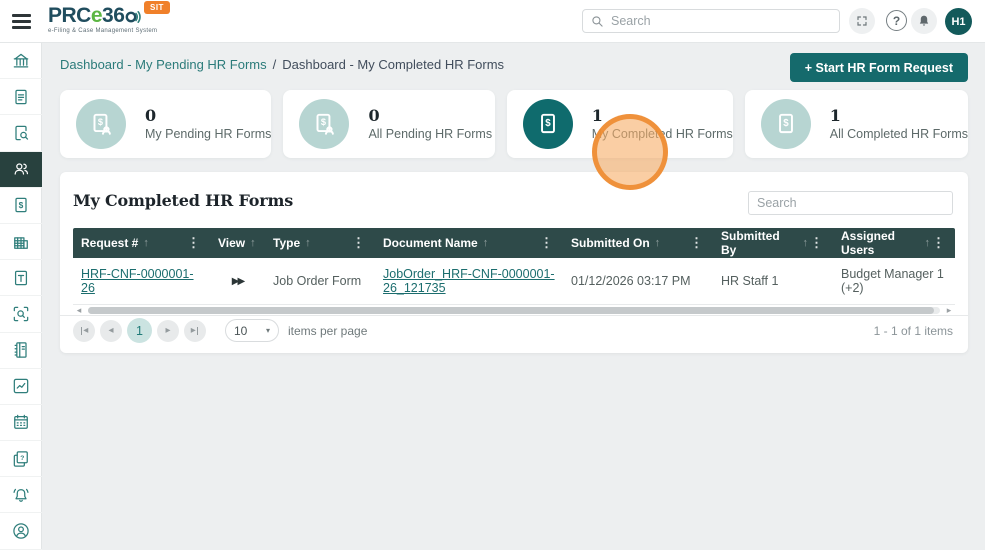 The width and height of the screenshot is (985, 550). I want to click on sidebar-item-institution, so click(21, 61).